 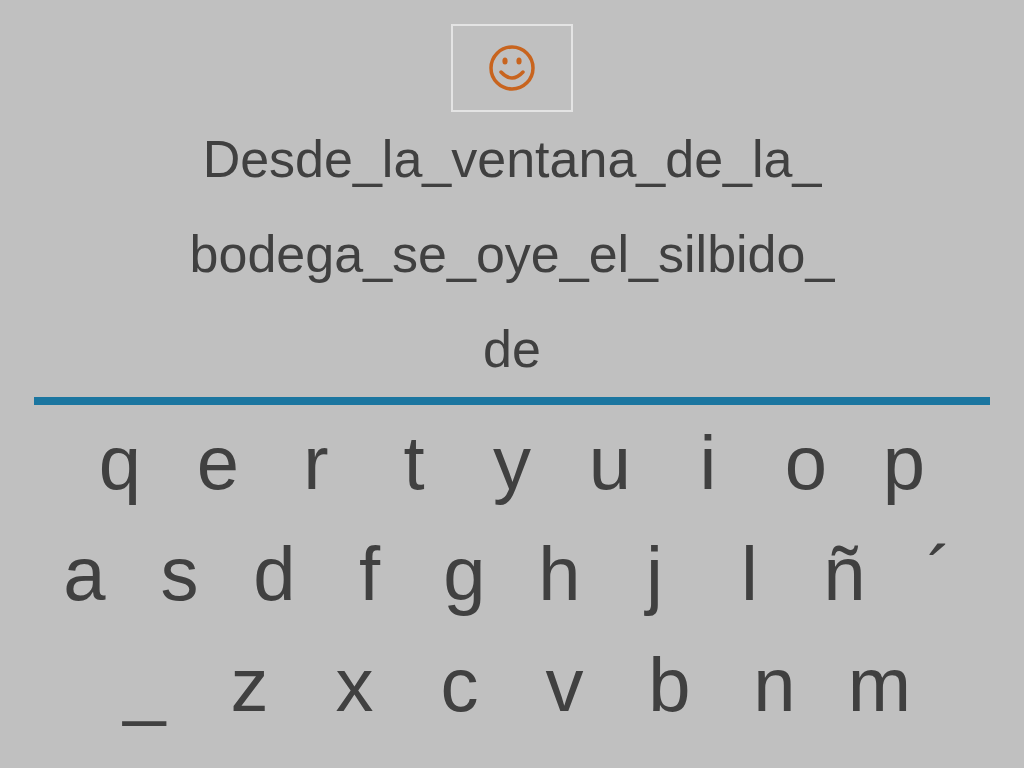 What do you see at coordinates (806, 462) in the screenshot?
I see `letter-key: o` at bounding box center [806, 462].